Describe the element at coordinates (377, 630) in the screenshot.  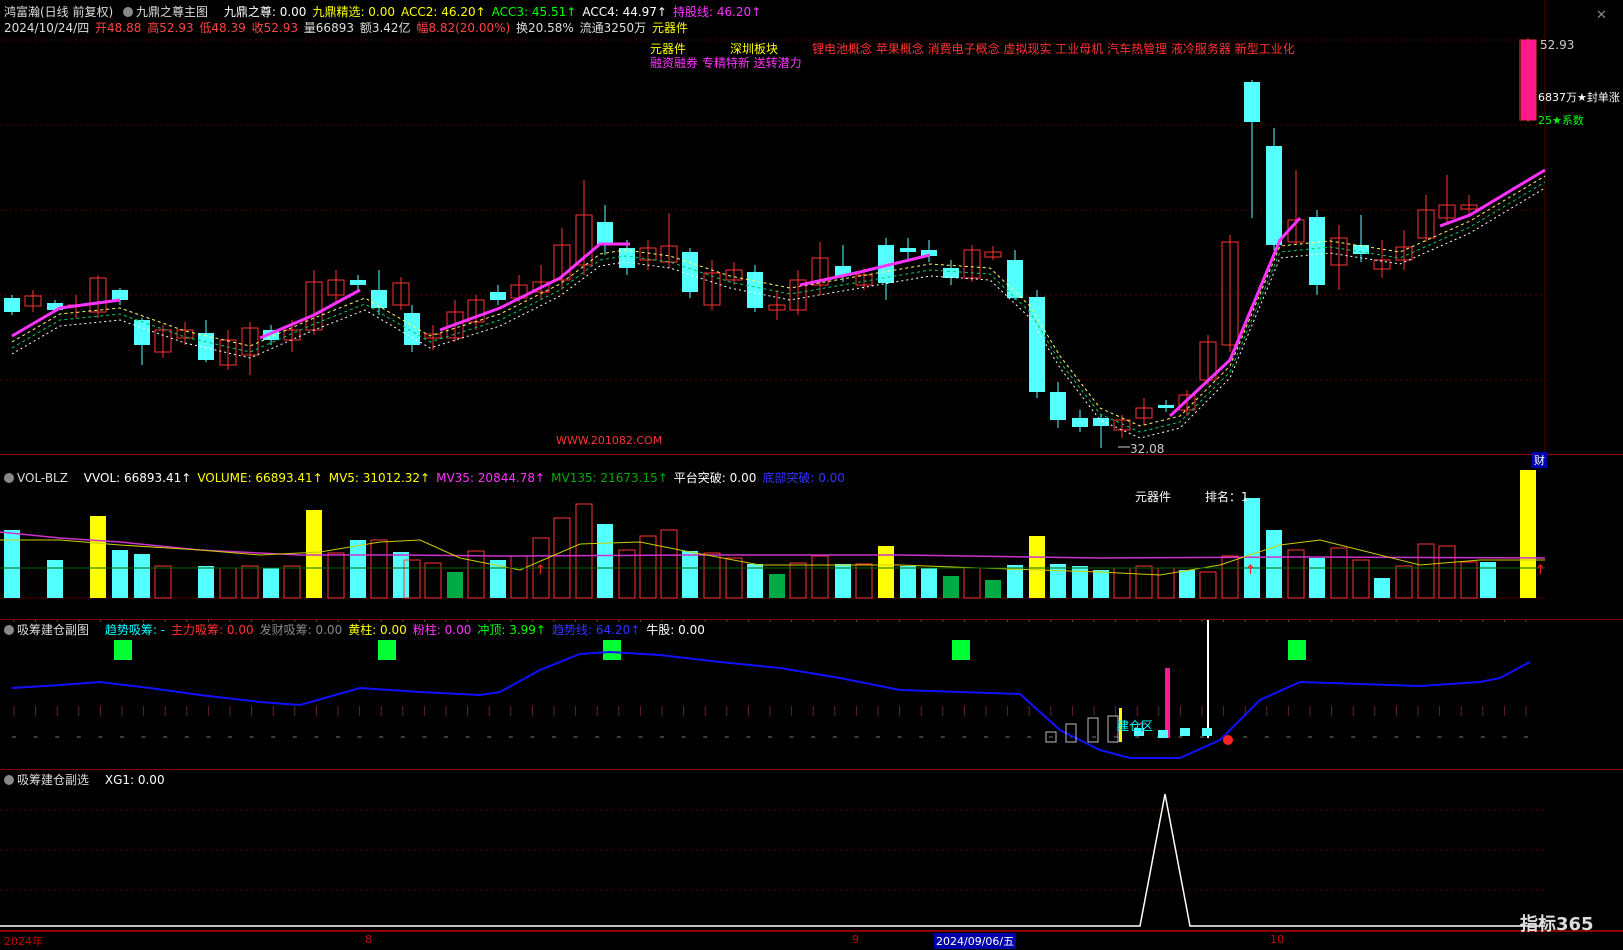
I see `sub1-field-3: 黄柱: 0.00` at that location.